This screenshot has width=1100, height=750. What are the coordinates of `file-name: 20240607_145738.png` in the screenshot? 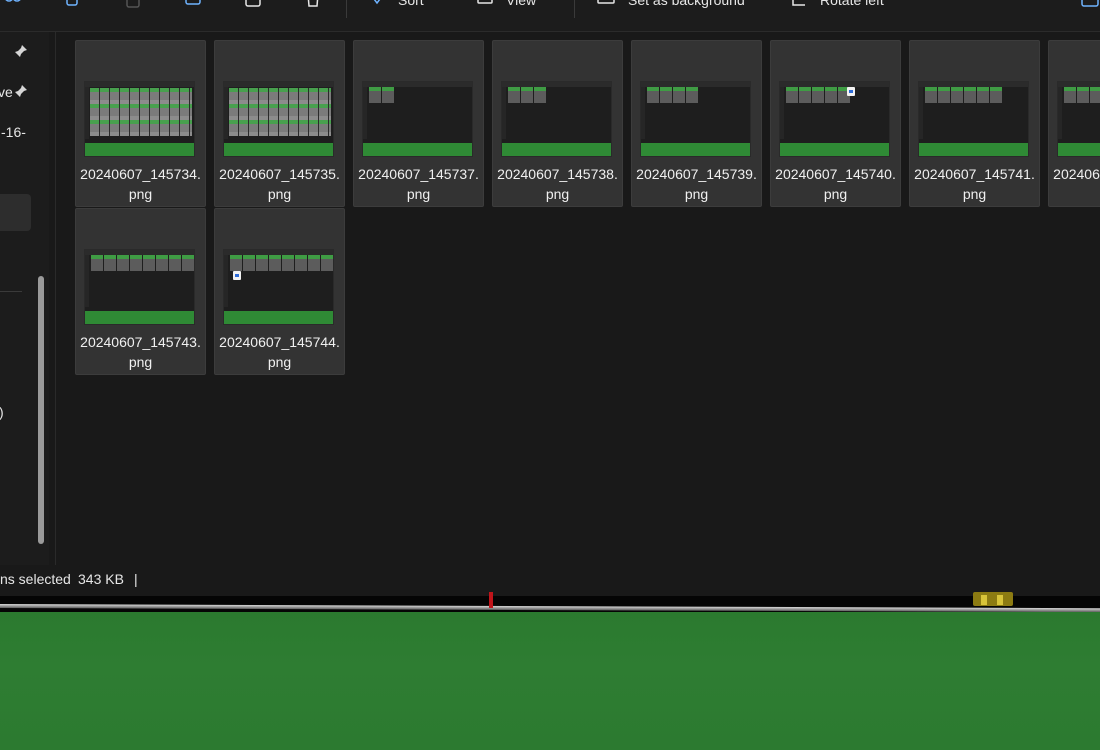 It's located at (557, 184).